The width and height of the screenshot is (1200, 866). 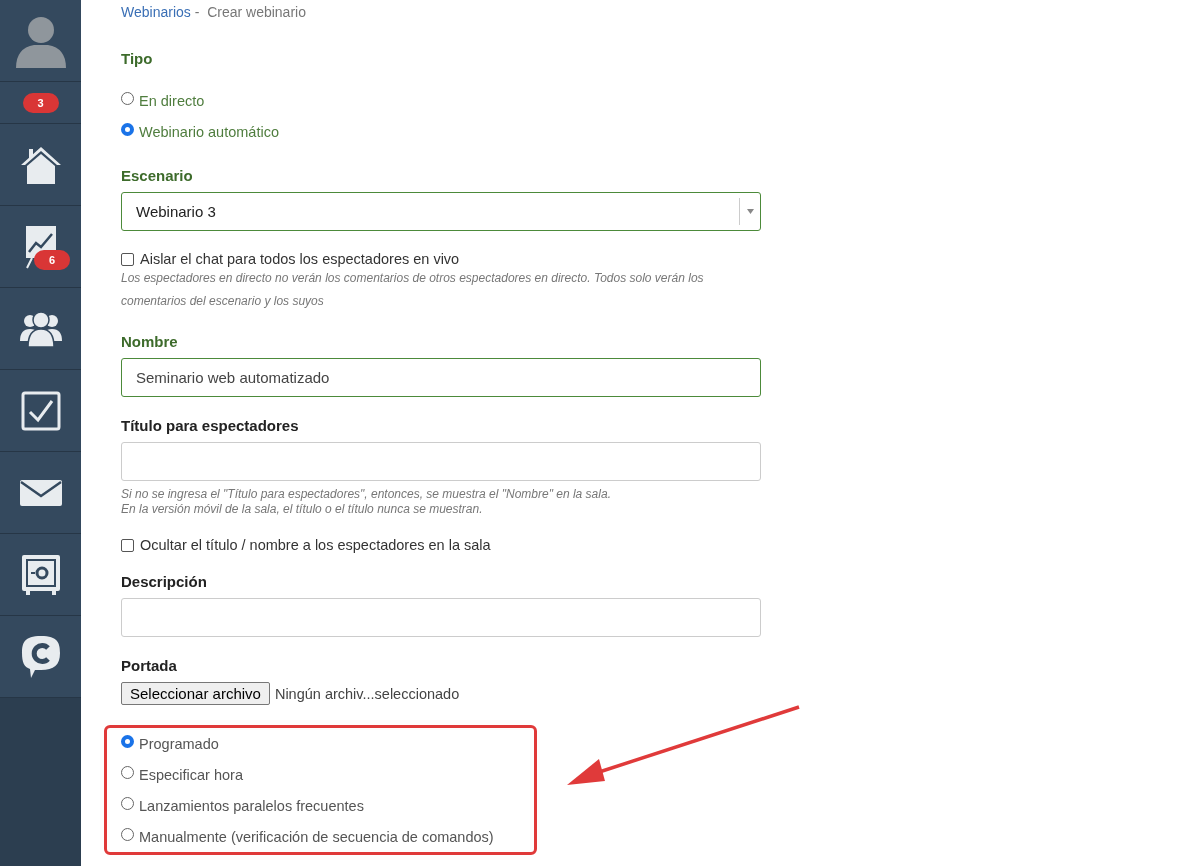 I want to click on field-label: Tipo, so click(x=137, y=58).